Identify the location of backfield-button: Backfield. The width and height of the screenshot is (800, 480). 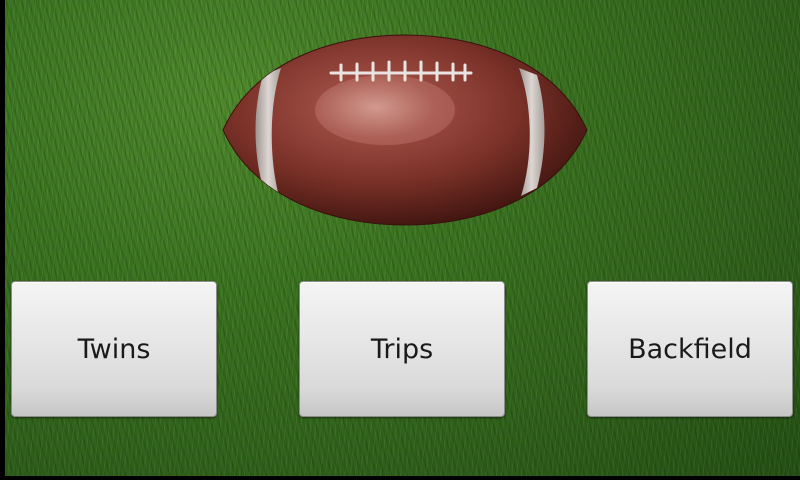
(690, 349).